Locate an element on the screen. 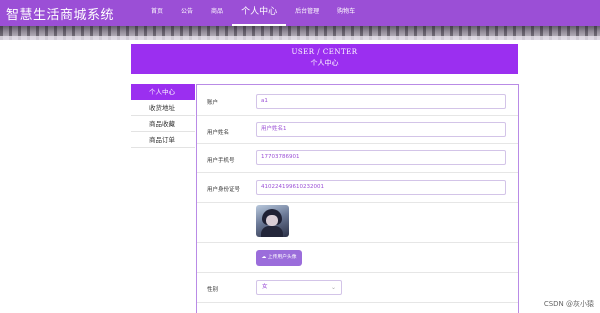  nav-notice: 公告 is located at coordinates (187, 13).